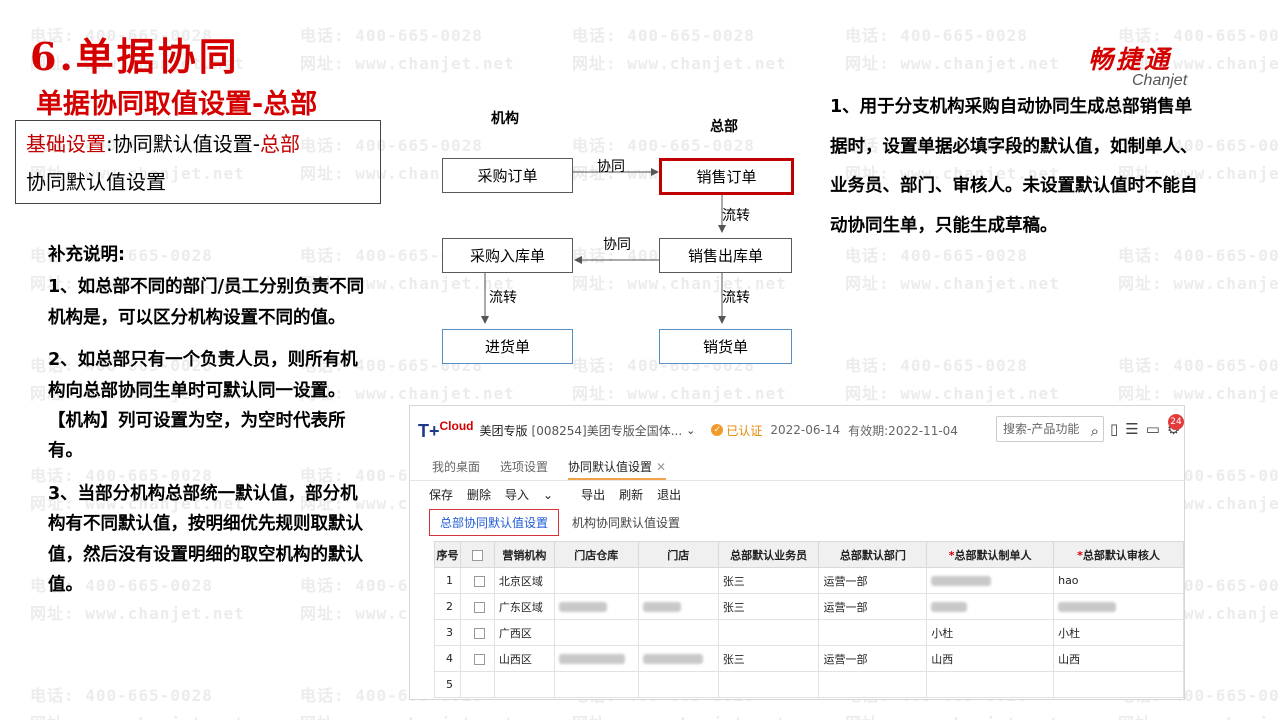 The image size is (1280, 720). What do you see at coordinates (206, 302) in the screenshot?
I see `supplement-item-1: 1、如总部不同的部门/员工分别负责不同机构是，可以区分机构设置不同的值。` at bounding box center [206, 302].